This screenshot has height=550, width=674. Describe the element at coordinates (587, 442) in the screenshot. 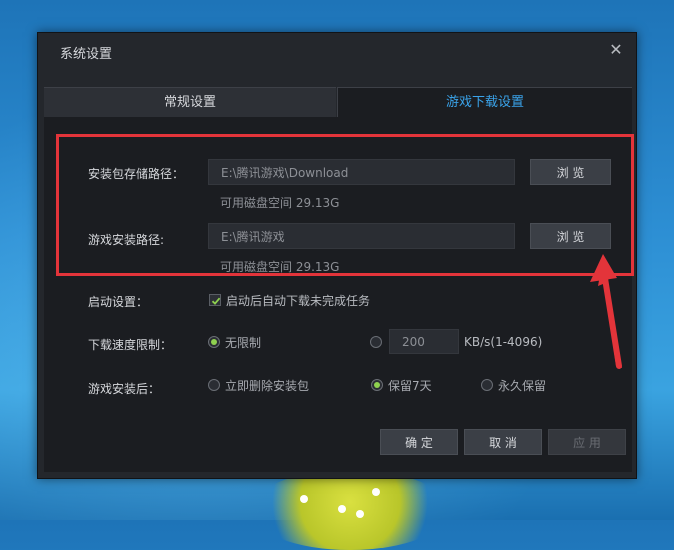

I see `apply-button: 应 用` at that location.